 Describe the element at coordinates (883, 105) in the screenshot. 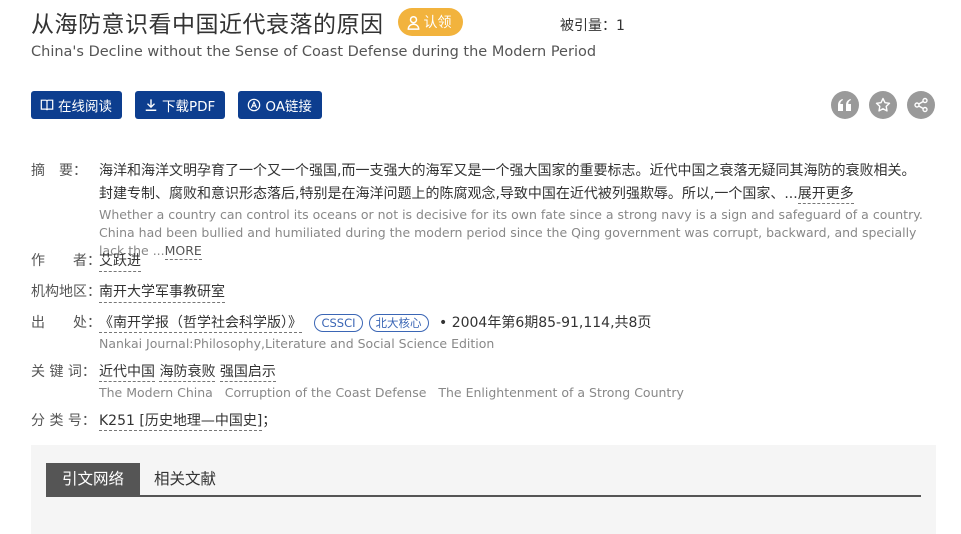

I see `star-icon` at that location.